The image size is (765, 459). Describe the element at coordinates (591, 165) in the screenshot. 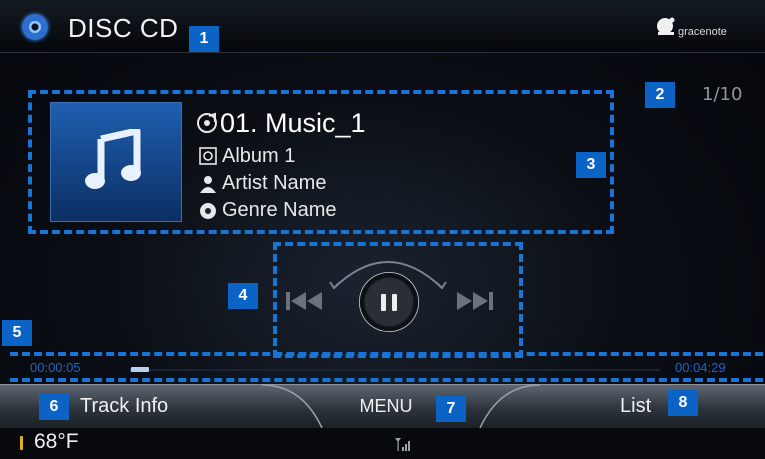

I see `annotation-marker-3: 3` at that location.